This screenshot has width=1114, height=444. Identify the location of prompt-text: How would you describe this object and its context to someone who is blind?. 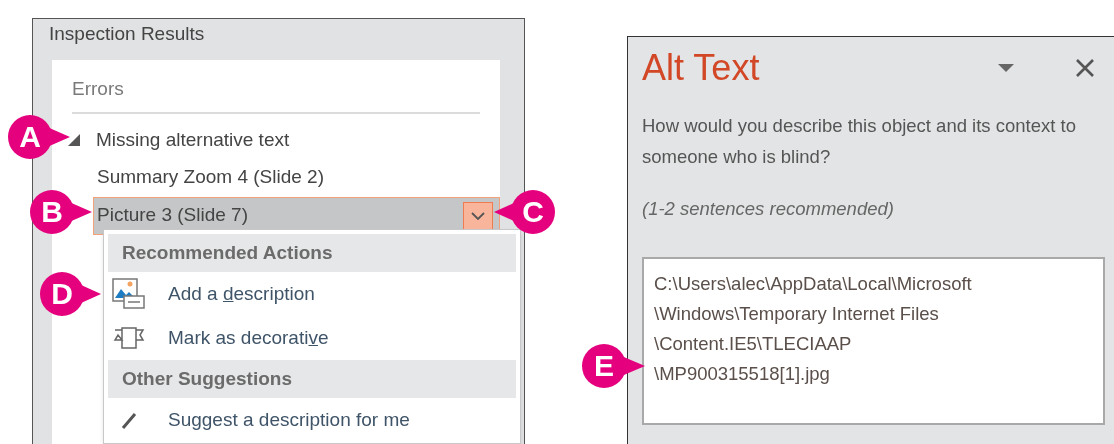
(859, 141).